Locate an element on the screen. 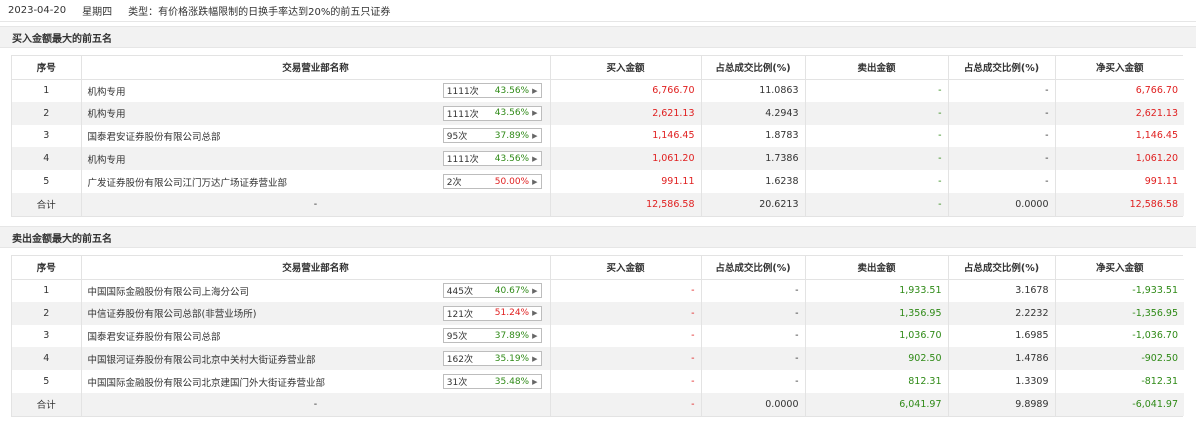  sell-amount-cell: 1,036.70 is located at coordinates (877, 336).